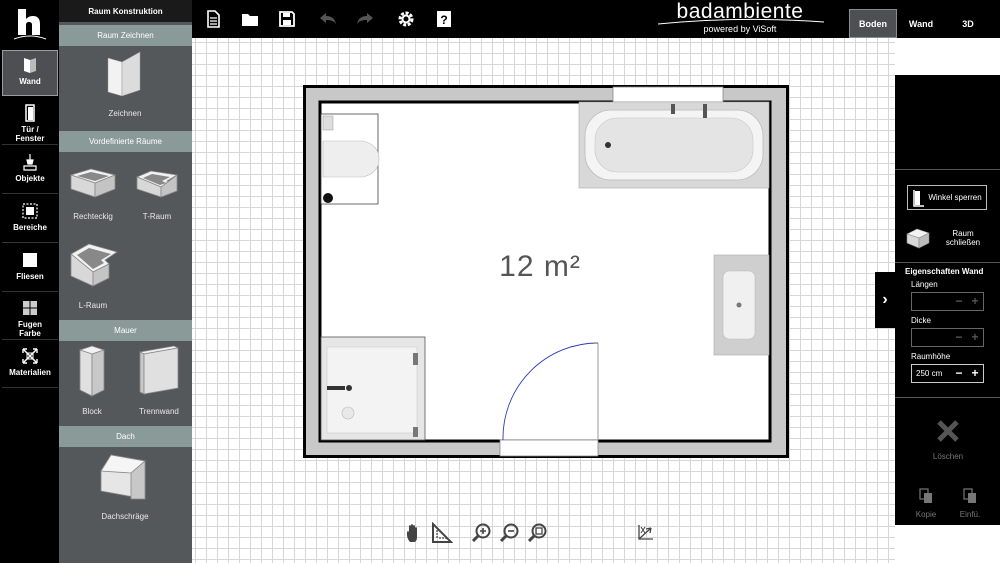 This screenshot has width=1000, height=563. Describe the element at coordinates (924, 284) in the screenshot. I see `length-label: Längen` at that location.